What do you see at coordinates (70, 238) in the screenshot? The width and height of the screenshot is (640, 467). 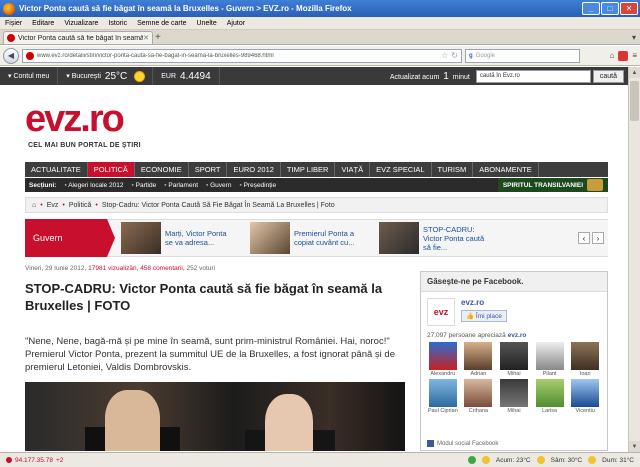 I see `guvern-title: Guvern` at bounding box center [70, 238].